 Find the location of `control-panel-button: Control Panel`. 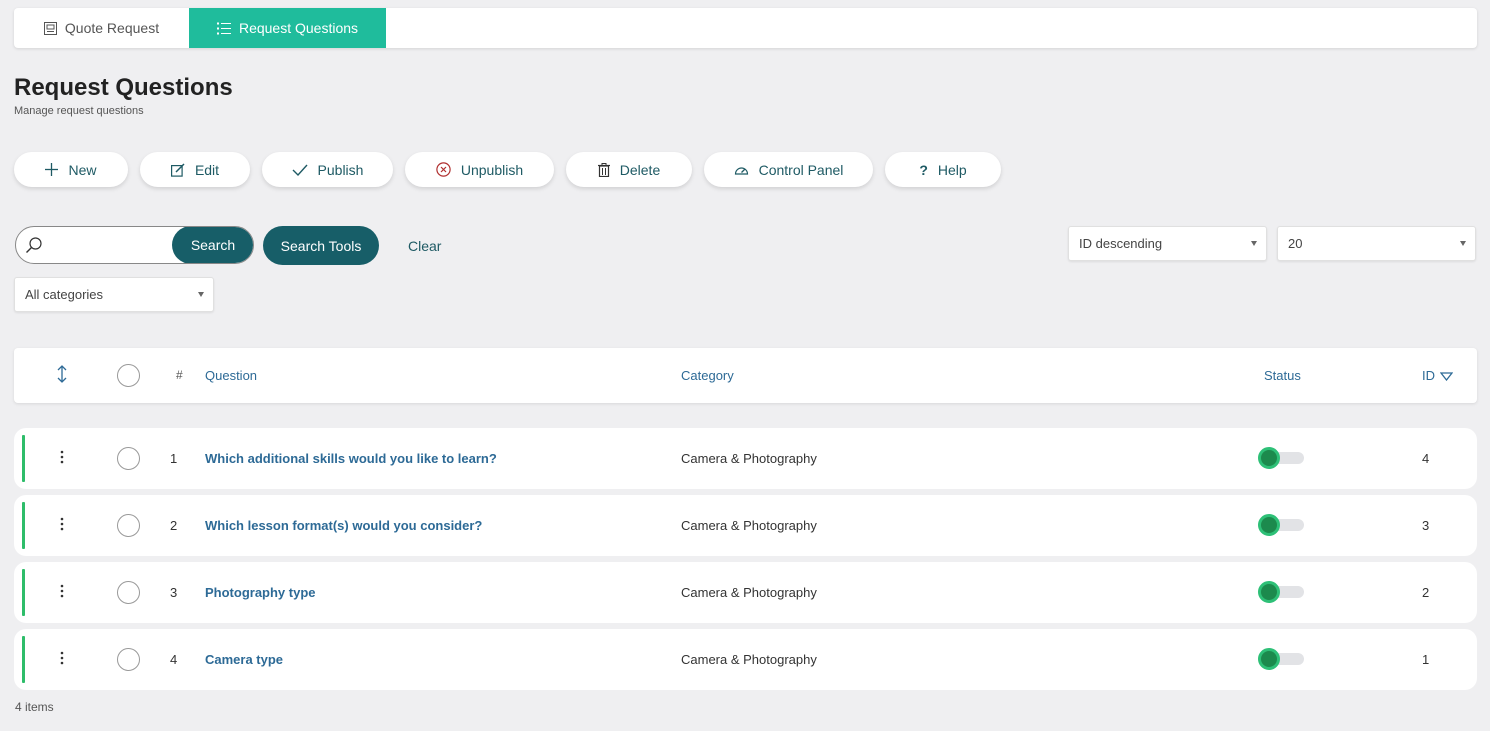

control-panel-button: Control Panel is located at coordinates (788, 169).